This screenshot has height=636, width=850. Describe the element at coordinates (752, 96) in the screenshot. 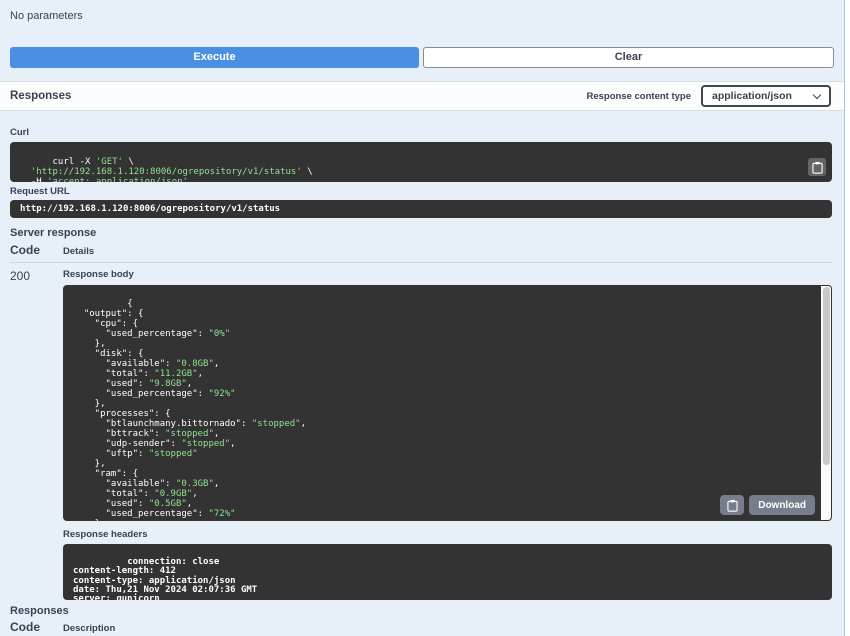

I see `response-content-type-value: application/json` at that location.